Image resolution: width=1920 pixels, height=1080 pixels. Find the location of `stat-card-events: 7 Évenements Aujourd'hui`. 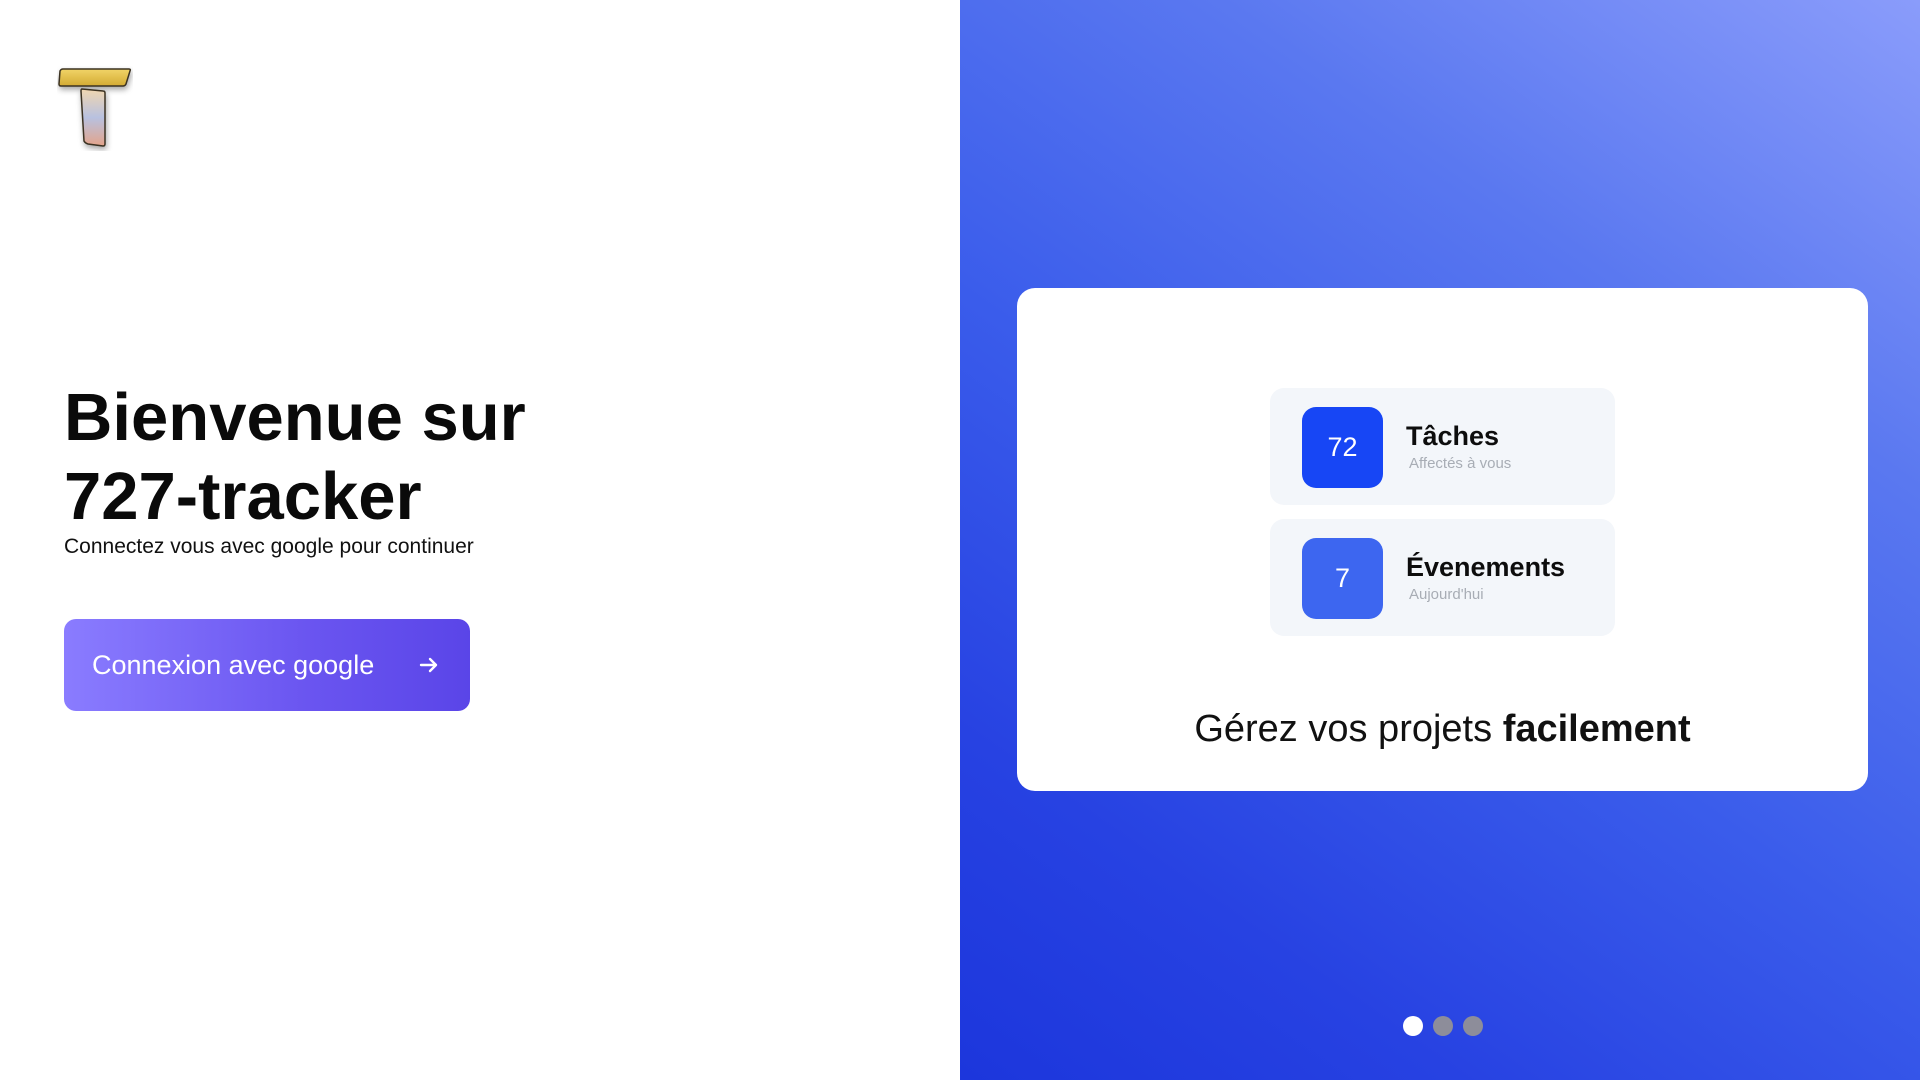

stat-card-events: 7 Évenements Aujourd'hui is located at coordinates (1442, 577).